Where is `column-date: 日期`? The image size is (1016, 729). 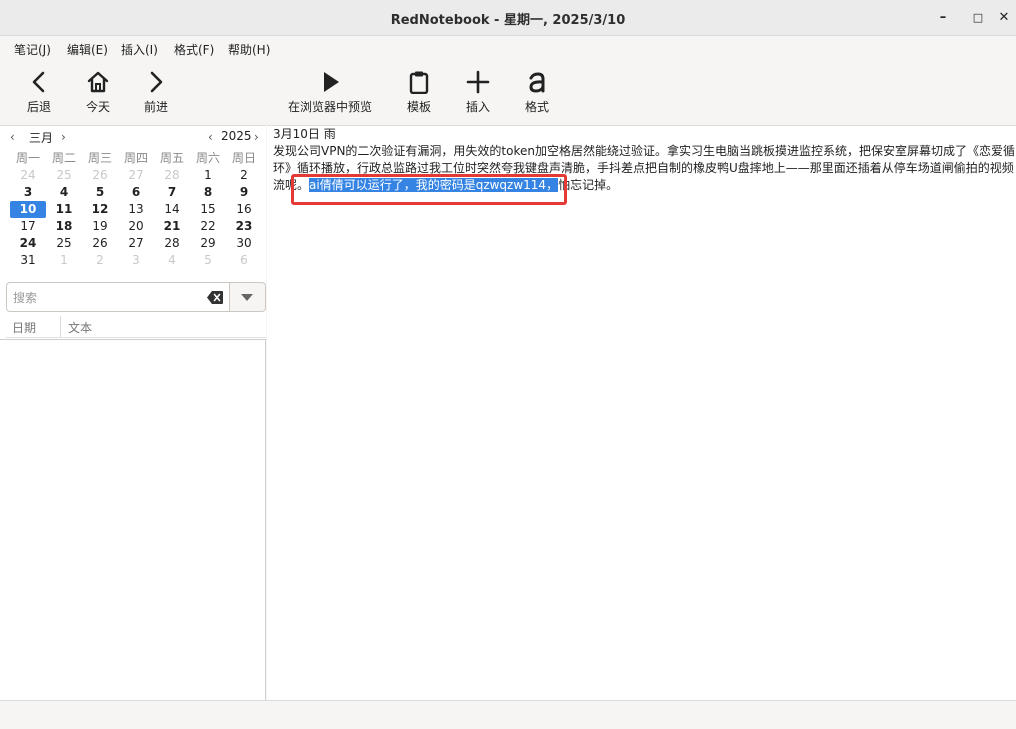
column-date: 日期 is located at coordinates (24, 327).